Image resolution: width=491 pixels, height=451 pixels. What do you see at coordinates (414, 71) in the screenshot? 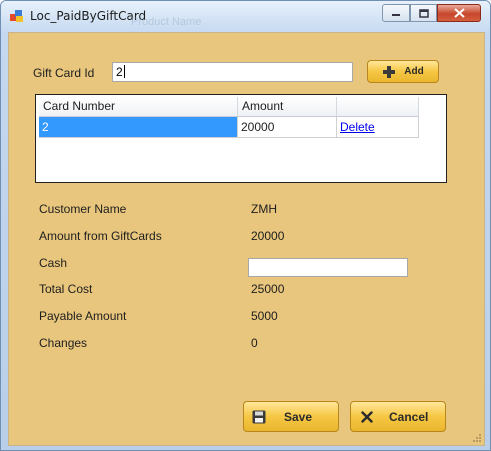
I see `add-button-label: Add` at bounding box center [414, 71].